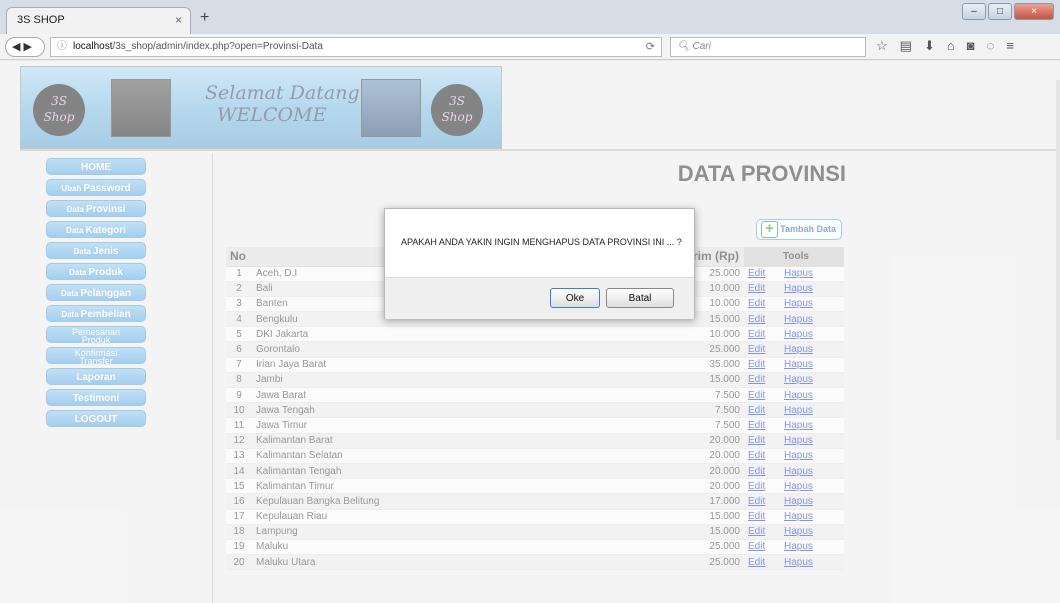  What do you see at coordinates (575, 298) in the screenshot?
I see `ok-button: Oke` at bounding box center [575, 298].